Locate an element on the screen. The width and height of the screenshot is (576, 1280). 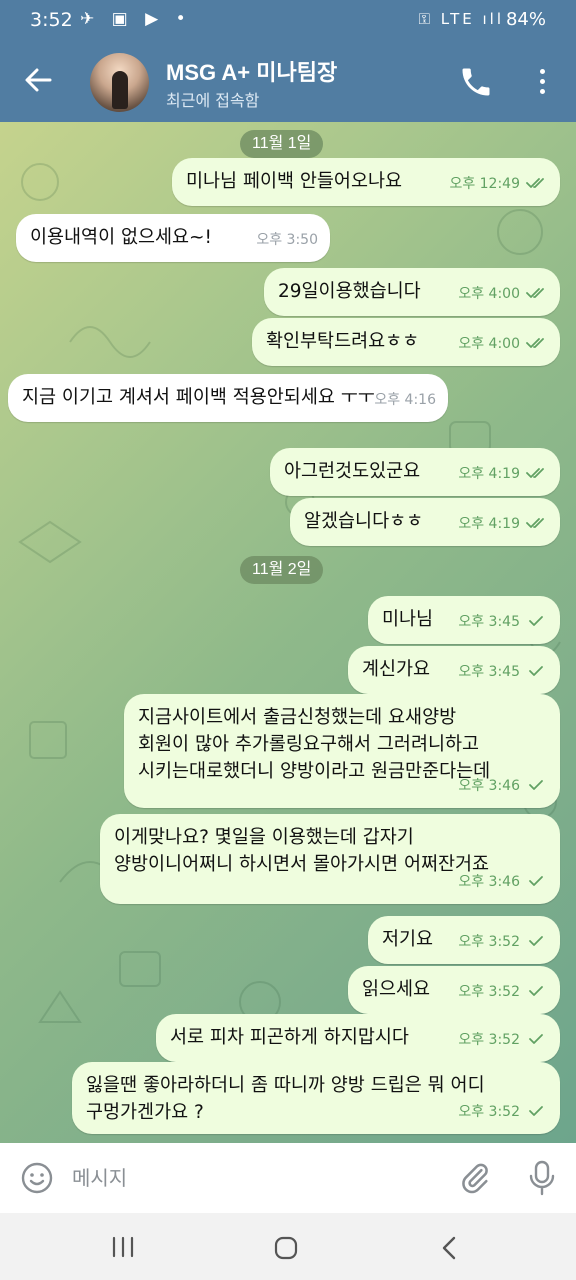
message-input is located at coordinates (257, 1178).